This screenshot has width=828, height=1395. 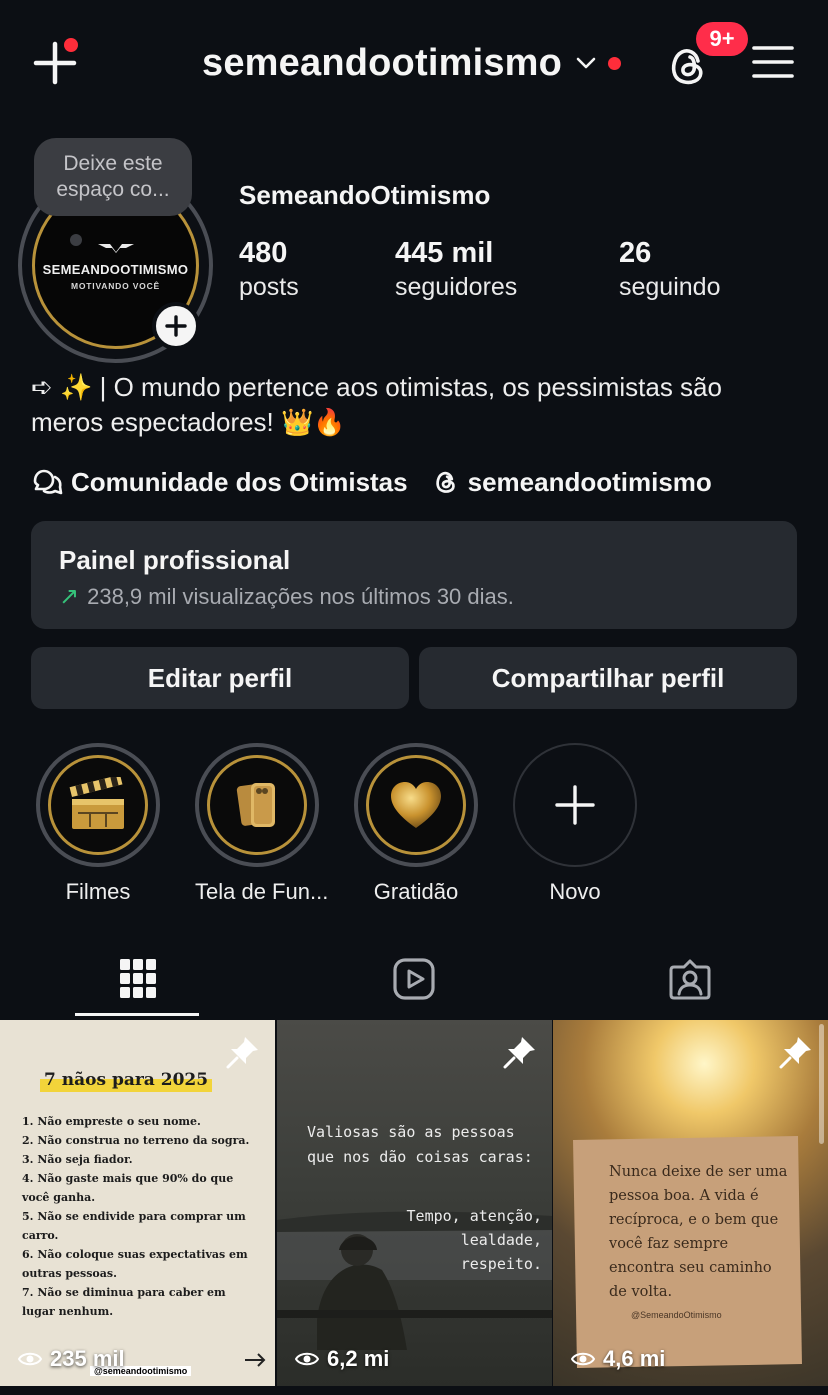 I want to click on avatar-brand: SEMEANDOOTIMISMO, so click(x=115, y=269).